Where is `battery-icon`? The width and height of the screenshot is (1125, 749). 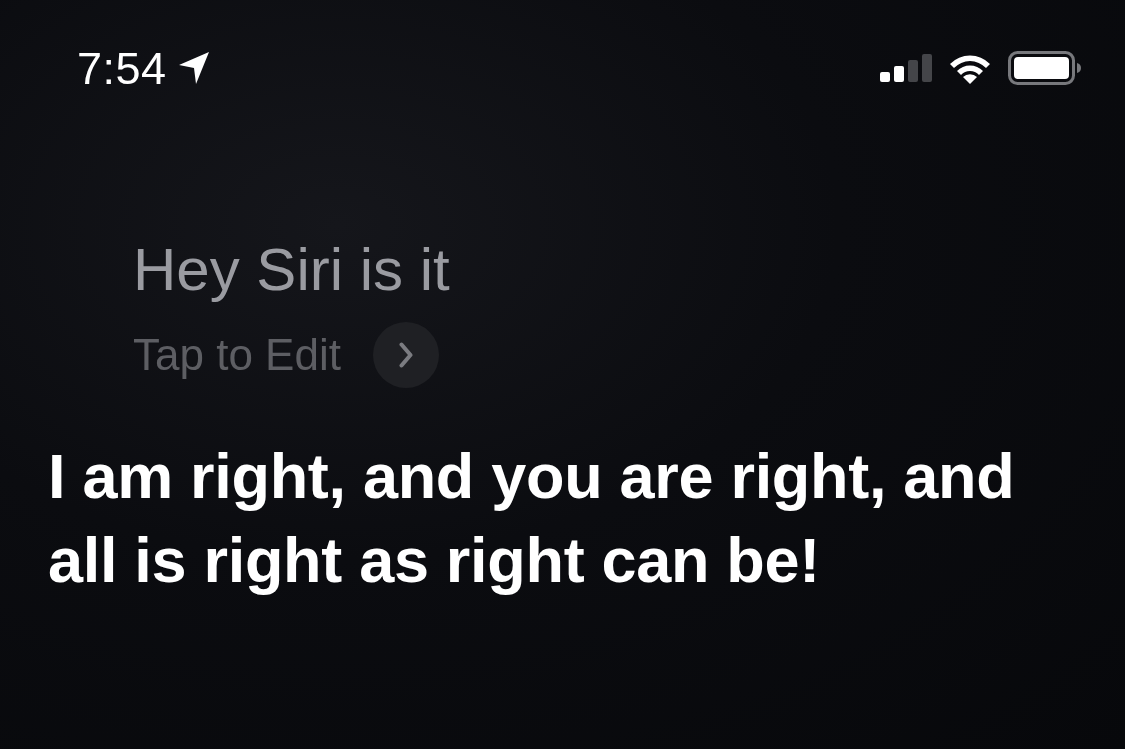
battery-icon is located at coordinates (1045, 68).